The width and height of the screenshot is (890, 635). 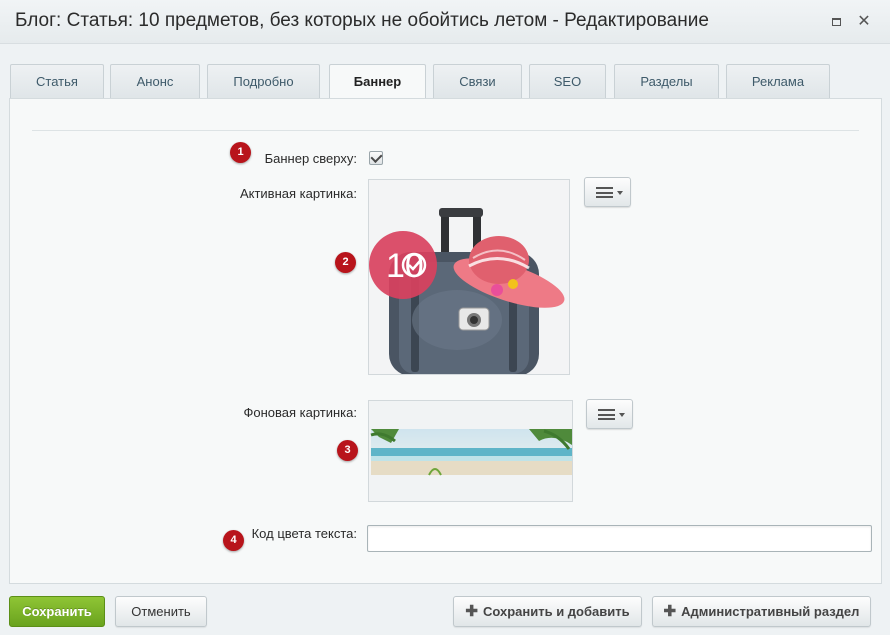 What do you see at coordinates (161, 611) in the screenshot?
I see `cancel-button: Отменить` at bounding box center [161, 611].